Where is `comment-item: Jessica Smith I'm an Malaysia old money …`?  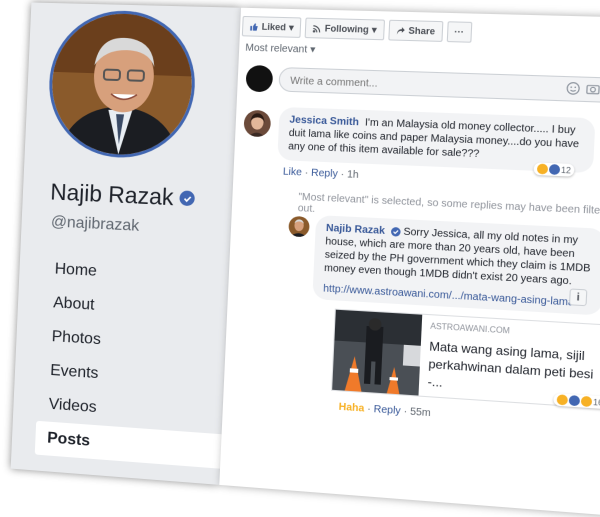 comment-item: Jessica Smith I'm an Malaysia old money … is located at coordinates (420, 155).